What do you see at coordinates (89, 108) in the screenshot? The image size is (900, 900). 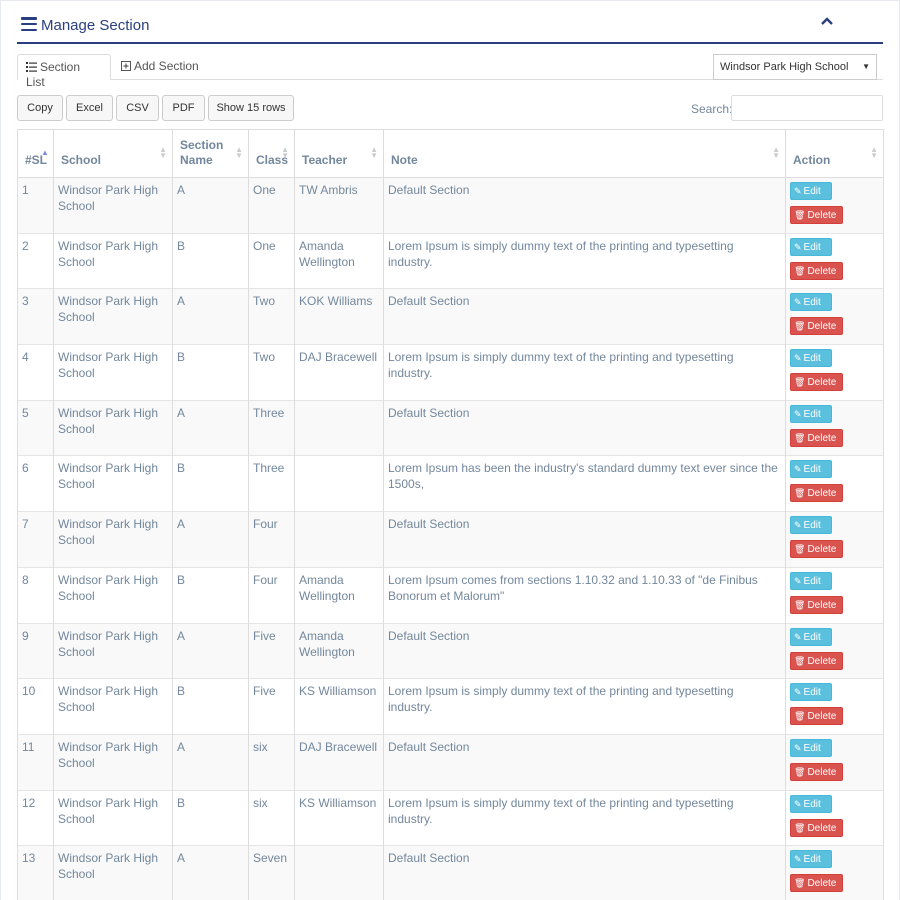 I see `excel-button: Excel` at bounding box center [89, 108].